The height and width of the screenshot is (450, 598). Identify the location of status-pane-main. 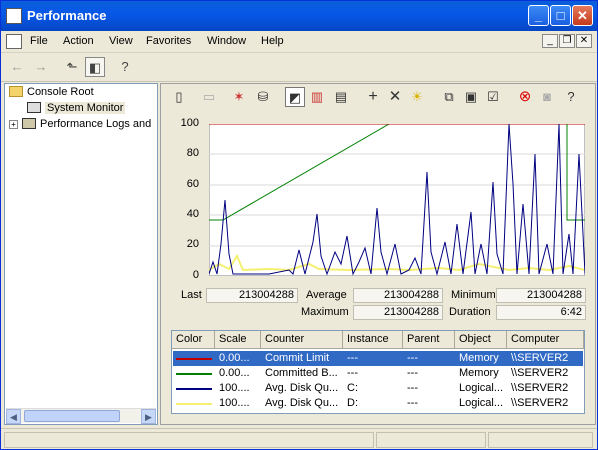
(189, 440).